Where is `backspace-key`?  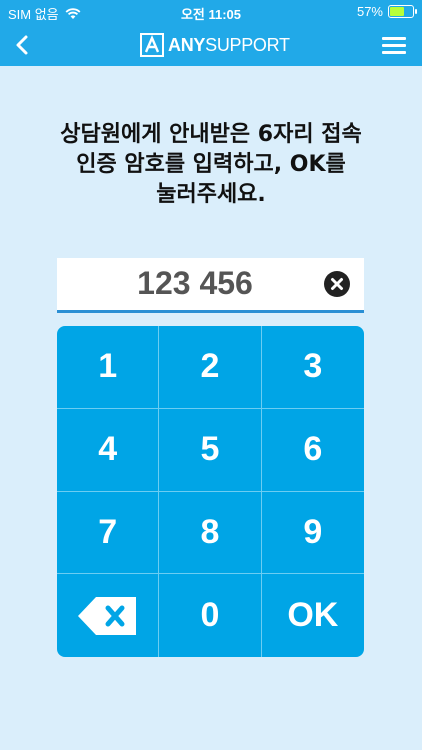 backspace-key is located at coordinates (108, 615).